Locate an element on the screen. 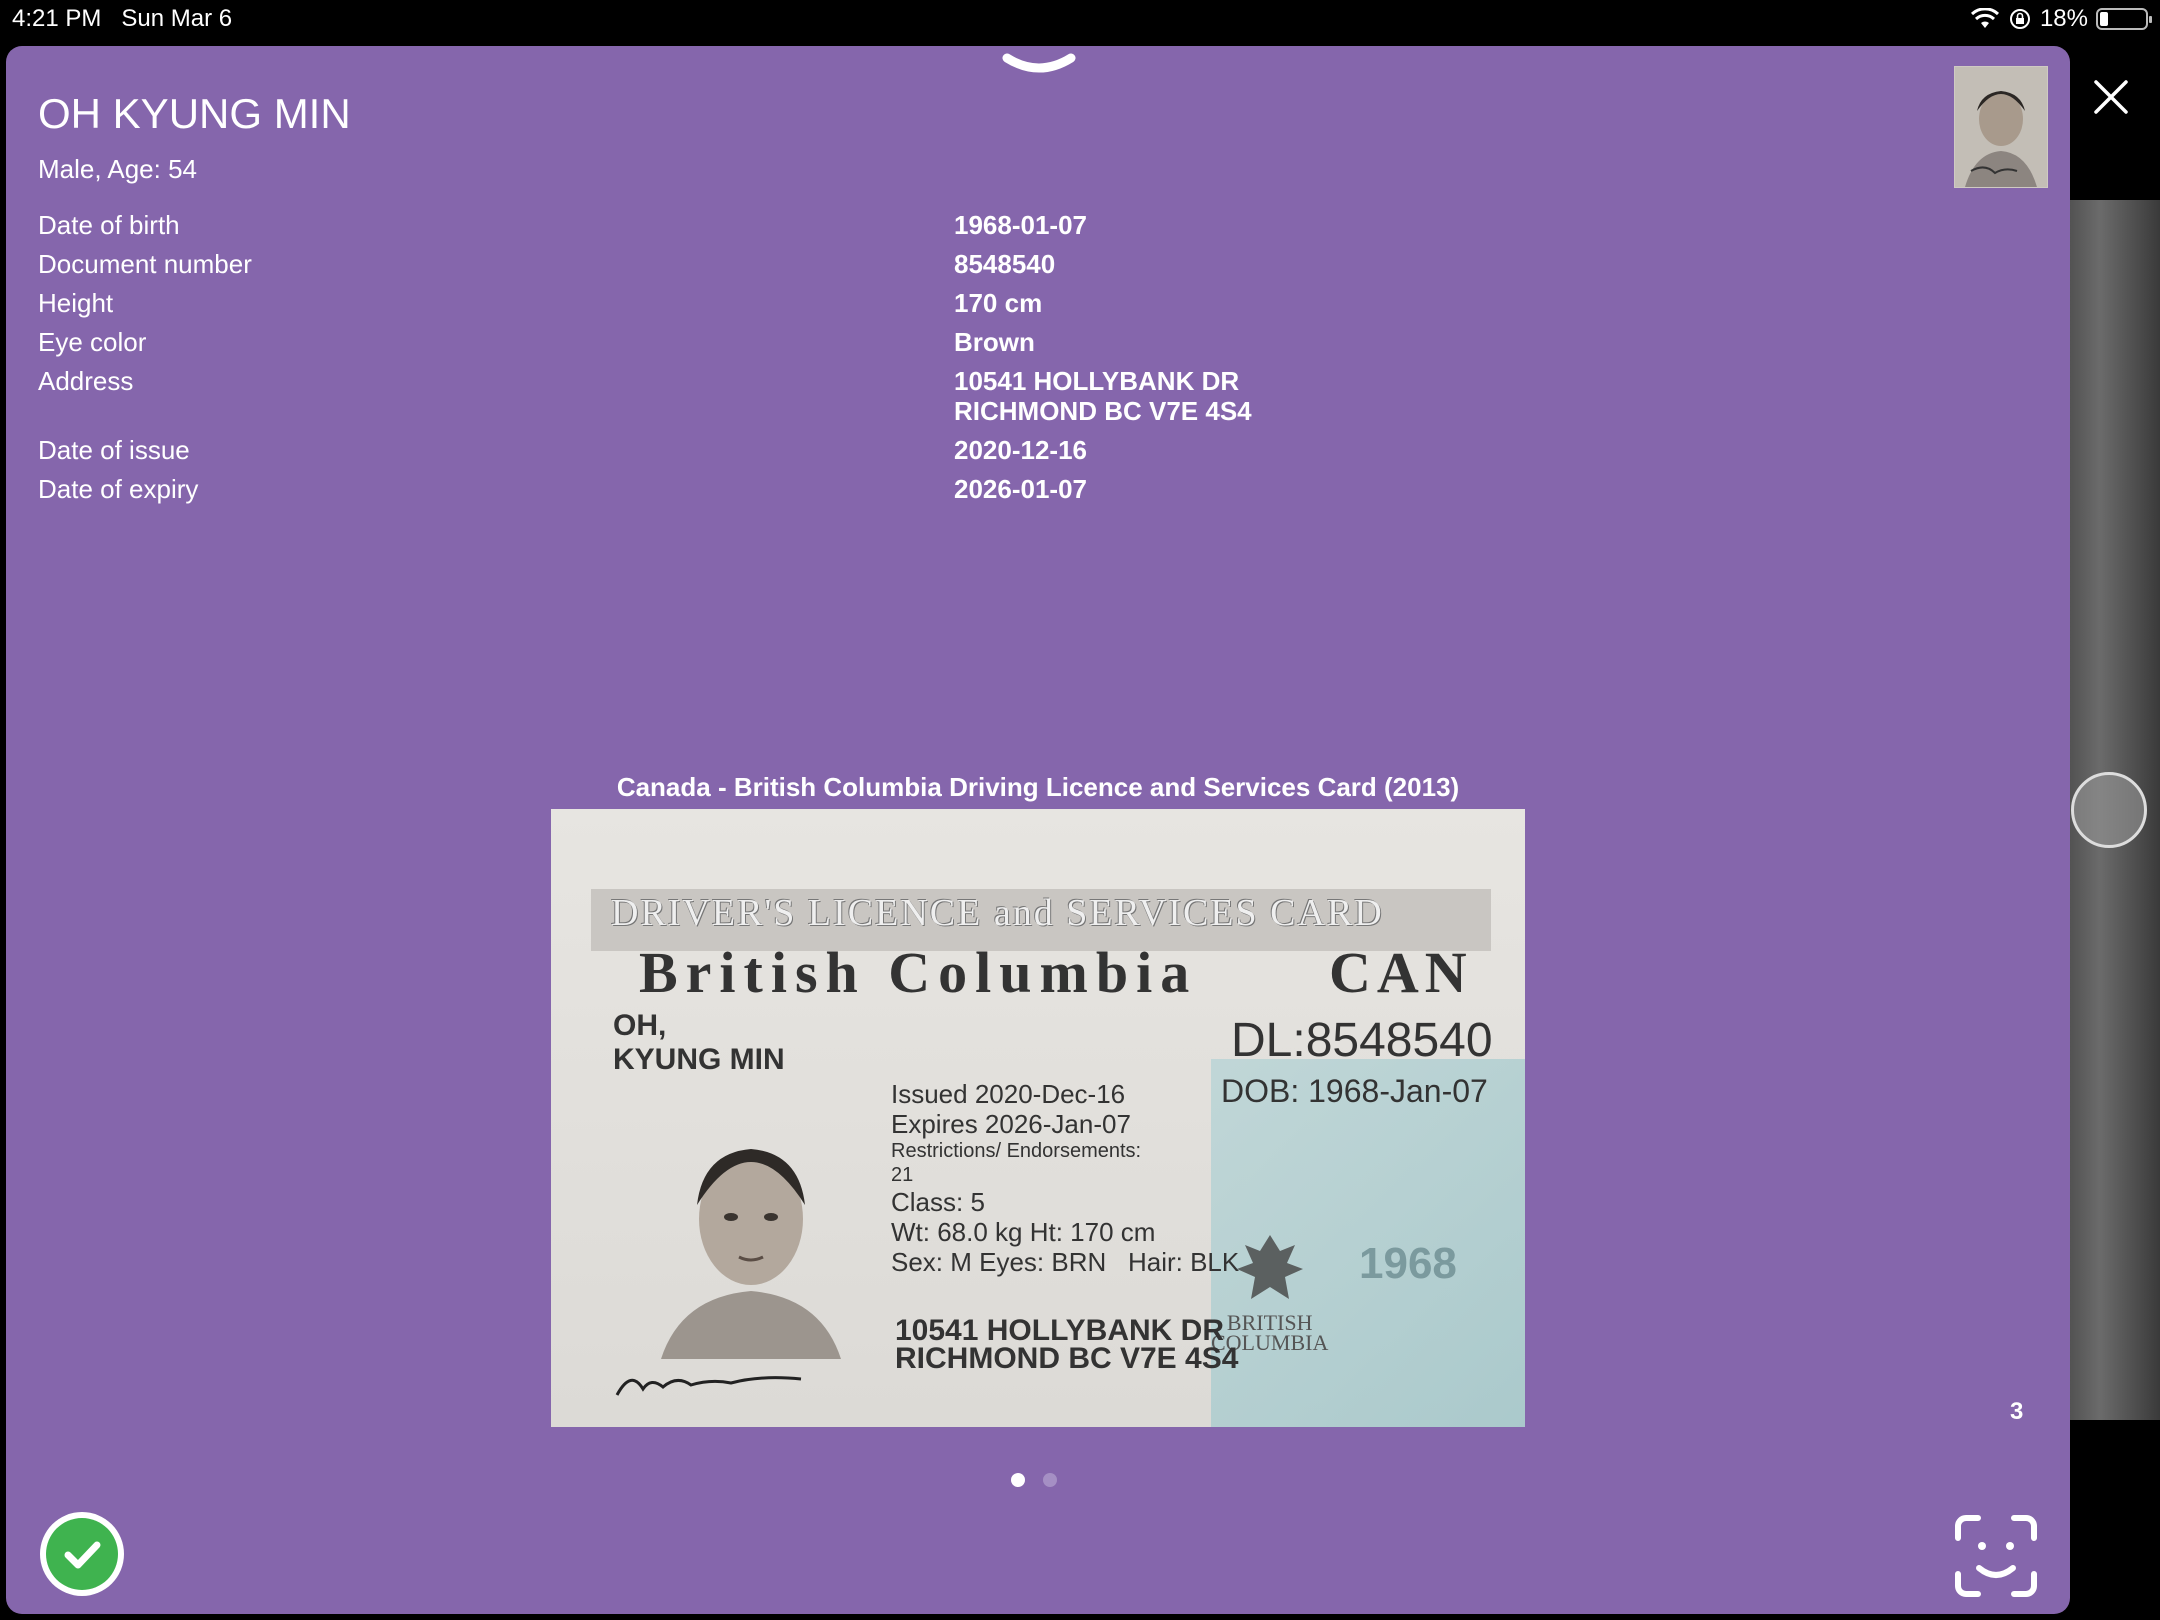 The height and width of the screenshot is (1620, 2160). page-indicator is located at coordinates (1034, 1480).